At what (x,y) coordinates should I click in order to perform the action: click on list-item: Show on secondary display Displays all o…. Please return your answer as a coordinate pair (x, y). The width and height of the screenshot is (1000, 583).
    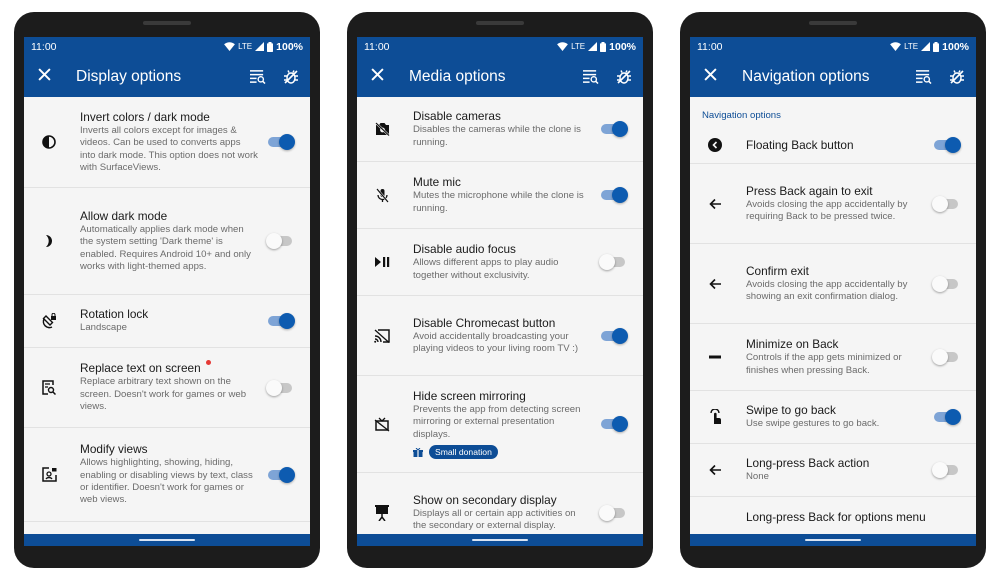
    Looking at the image, I should click on (500, 503).